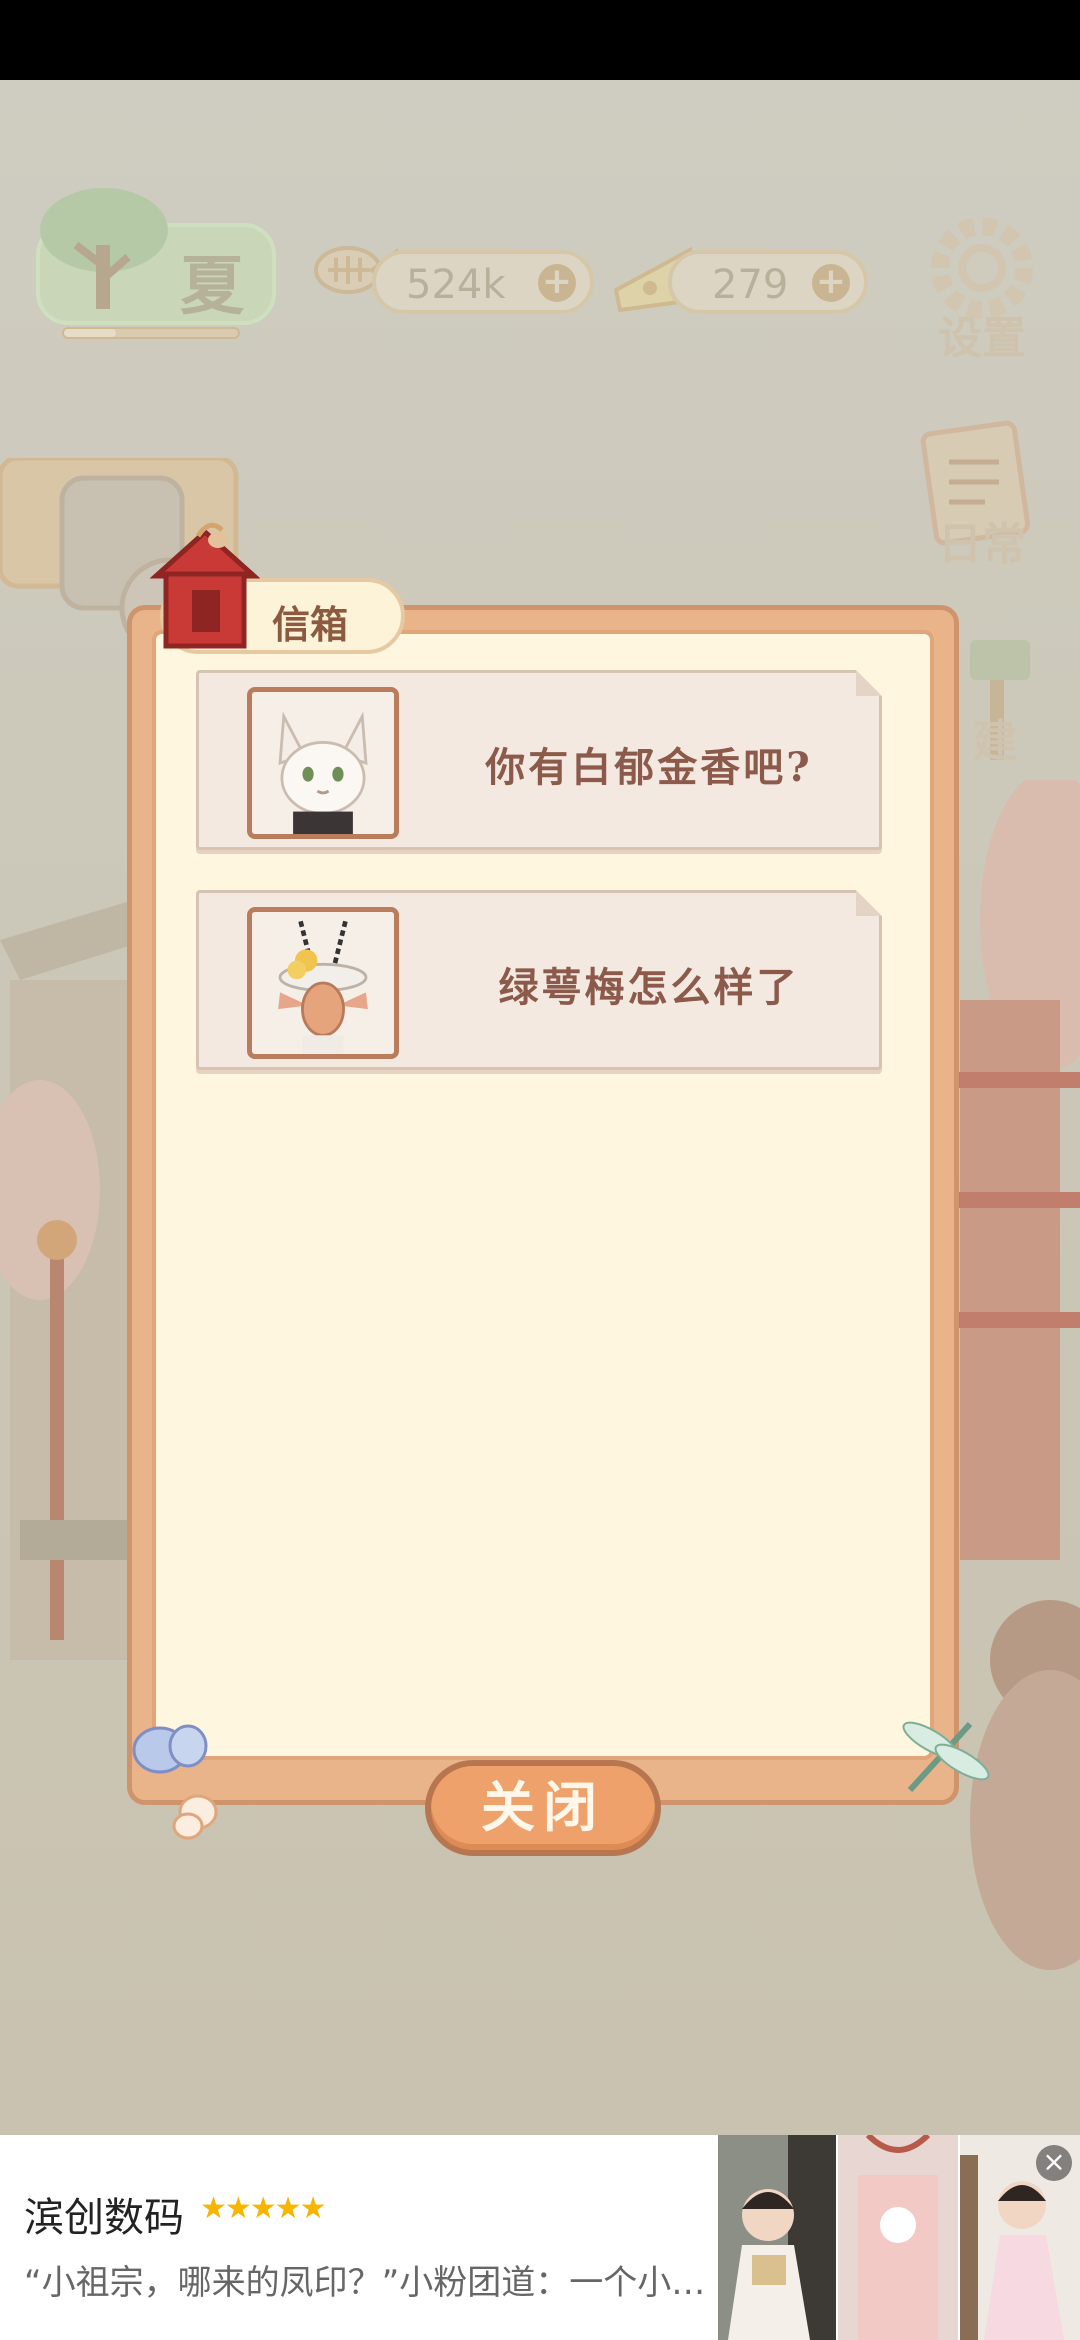  What do you see at coordinates (456, 285) in the screenshot?
I see `fish-amount: 524k` at bounding box center [456, 285].